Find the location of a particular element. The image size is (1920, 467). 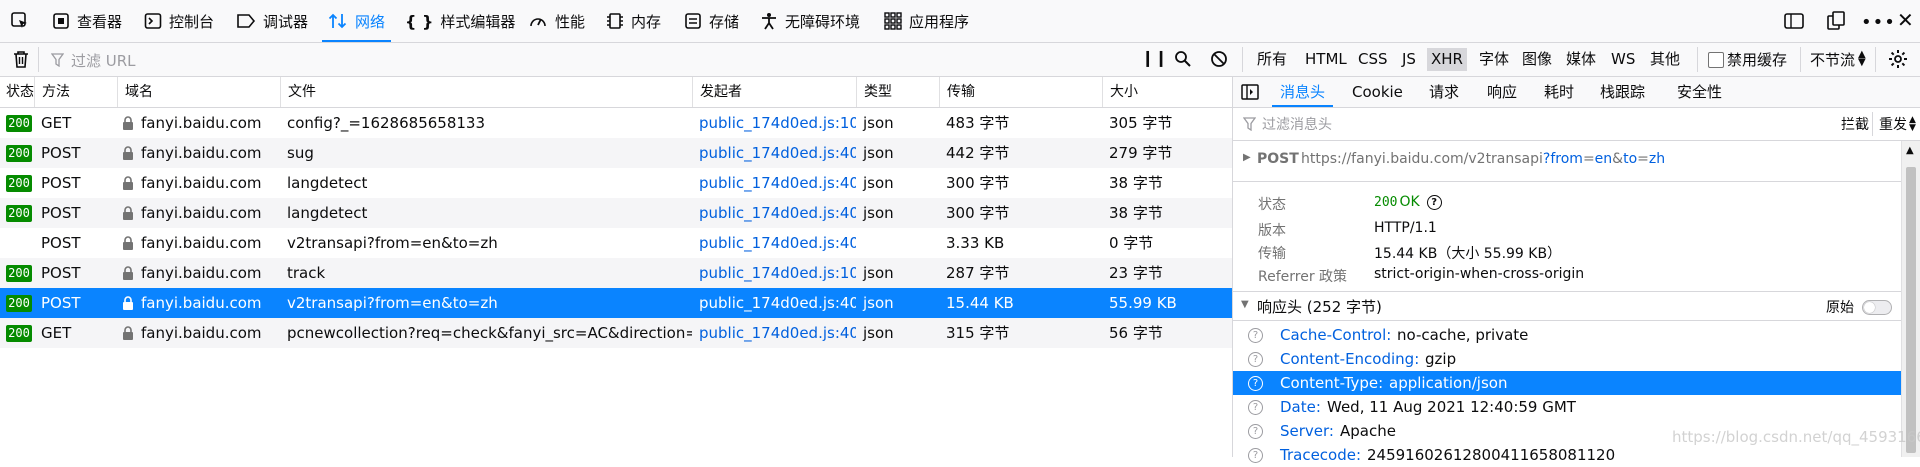

dock-side-icon is located at coordinates (1836, 21).